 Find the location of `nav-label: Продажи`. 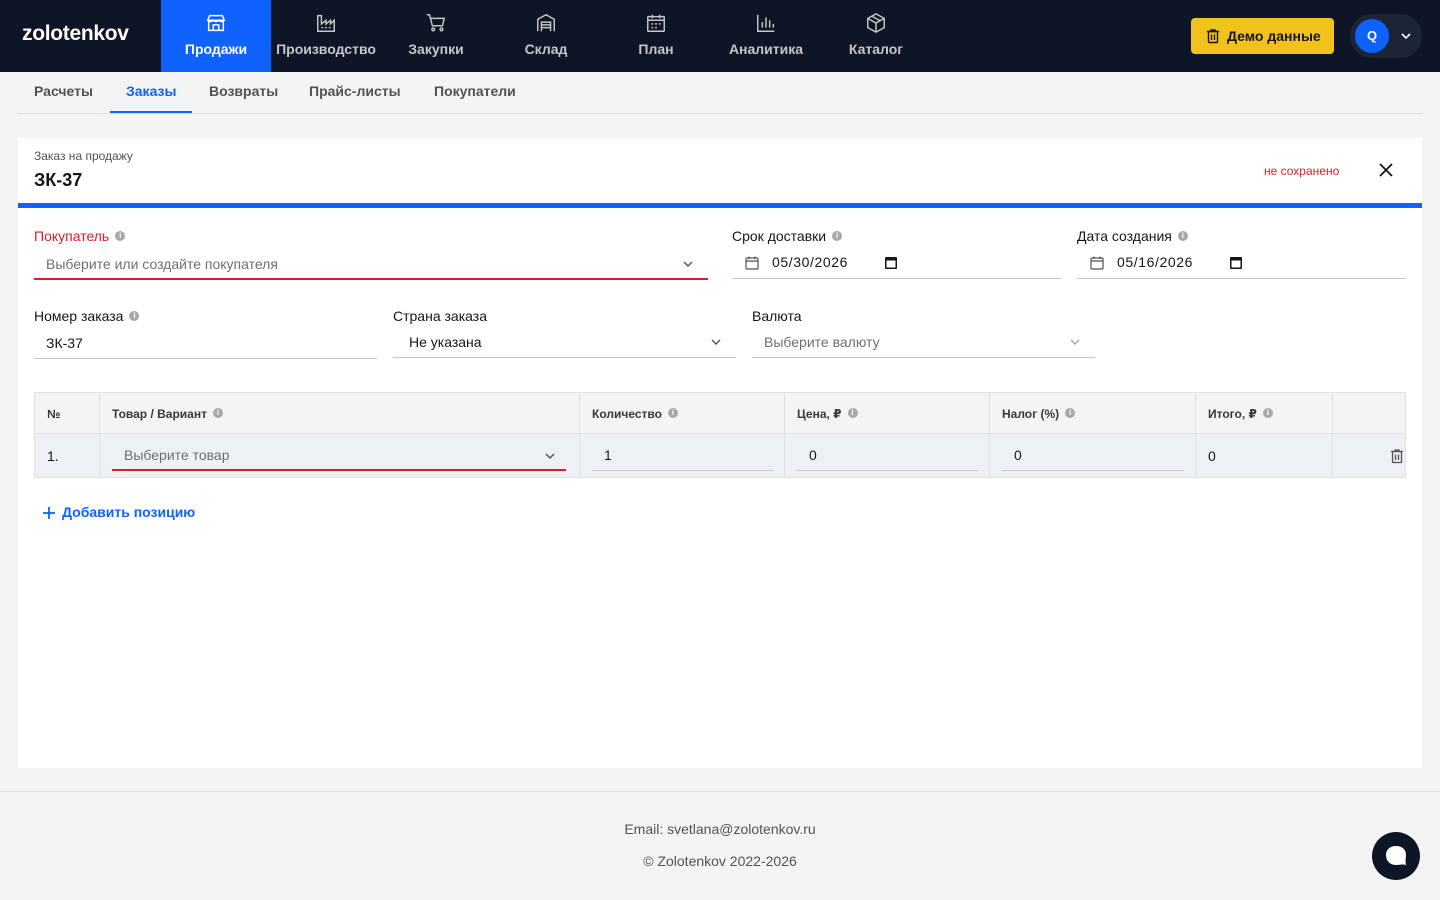

nav-label: Продажи is located at coordinates (216, 49).